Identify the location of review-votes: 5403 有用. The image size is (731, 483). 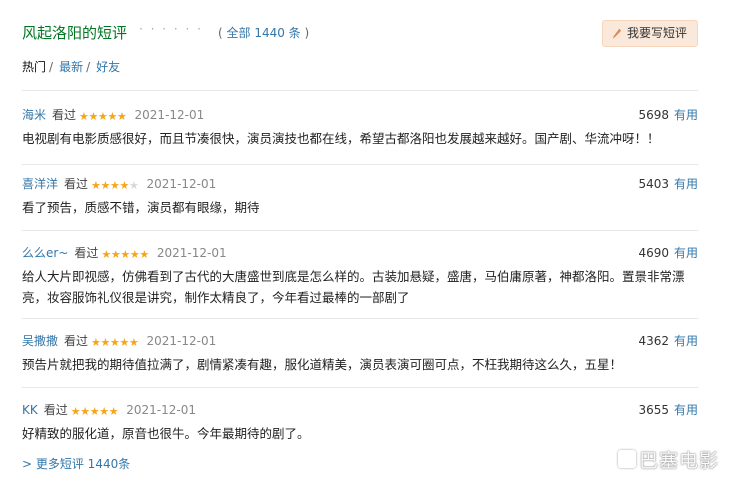
(668, 183).